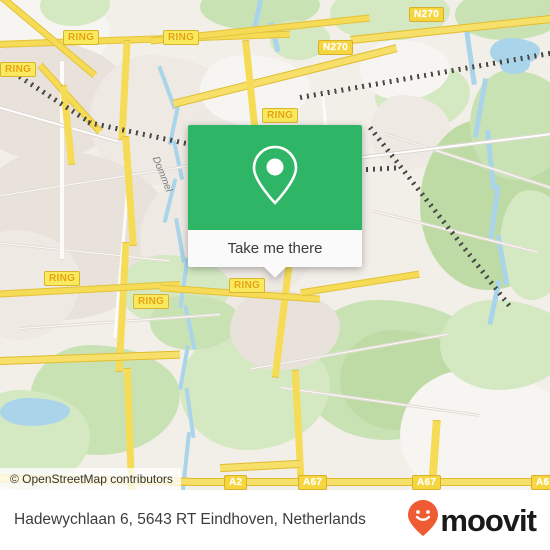  I want to click on popup-header, so click(275, 177).